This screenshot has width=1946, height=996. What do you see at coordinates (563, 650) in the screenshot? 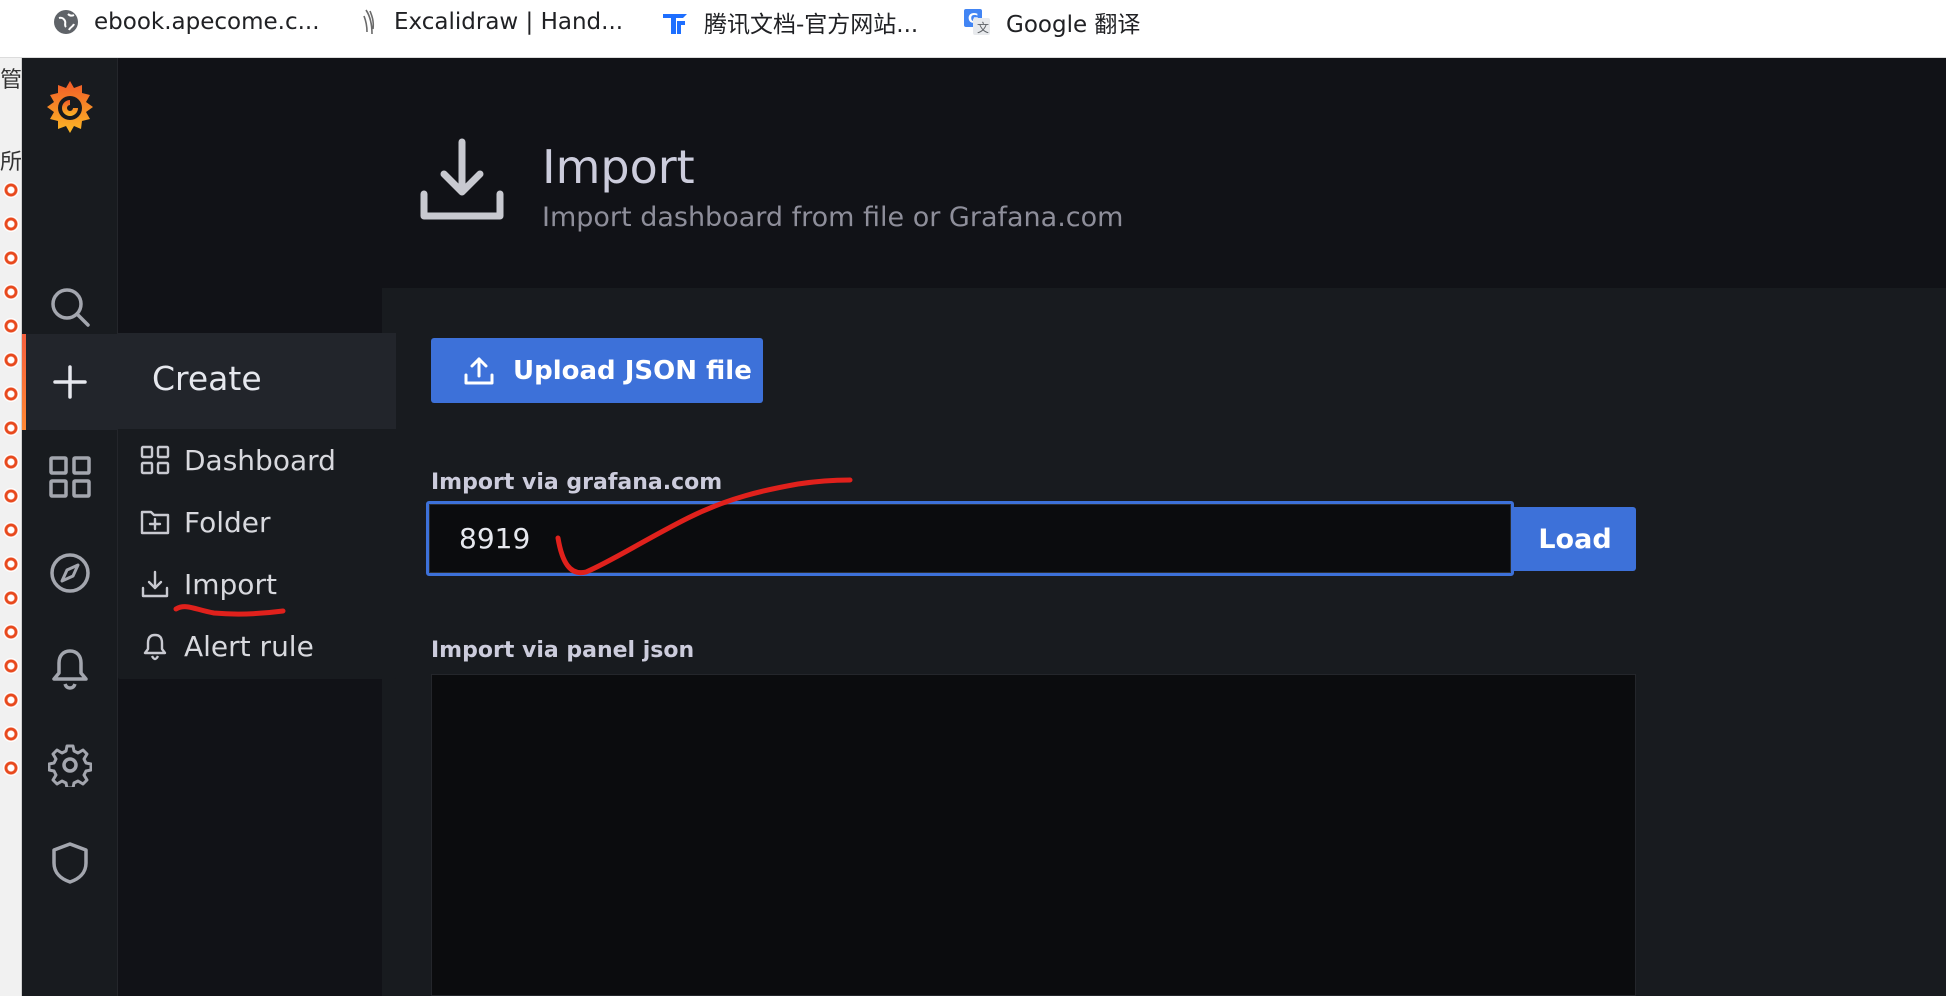
I see `panel-json-label: Import via panel json` at bounding box center [563, 650].